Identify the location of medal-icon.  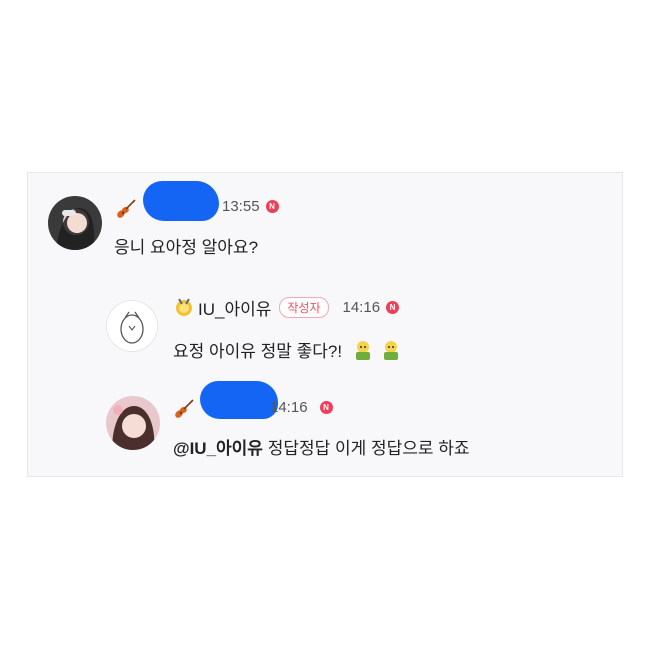
(184, 309).